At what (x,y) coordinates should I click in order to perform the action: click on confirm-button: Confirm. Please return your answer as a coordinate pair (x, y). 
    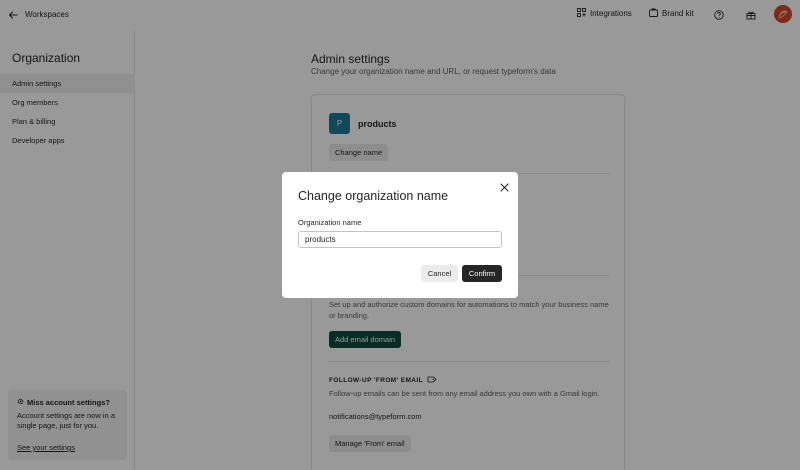
    Looking at the image, I should click on (482, 273).